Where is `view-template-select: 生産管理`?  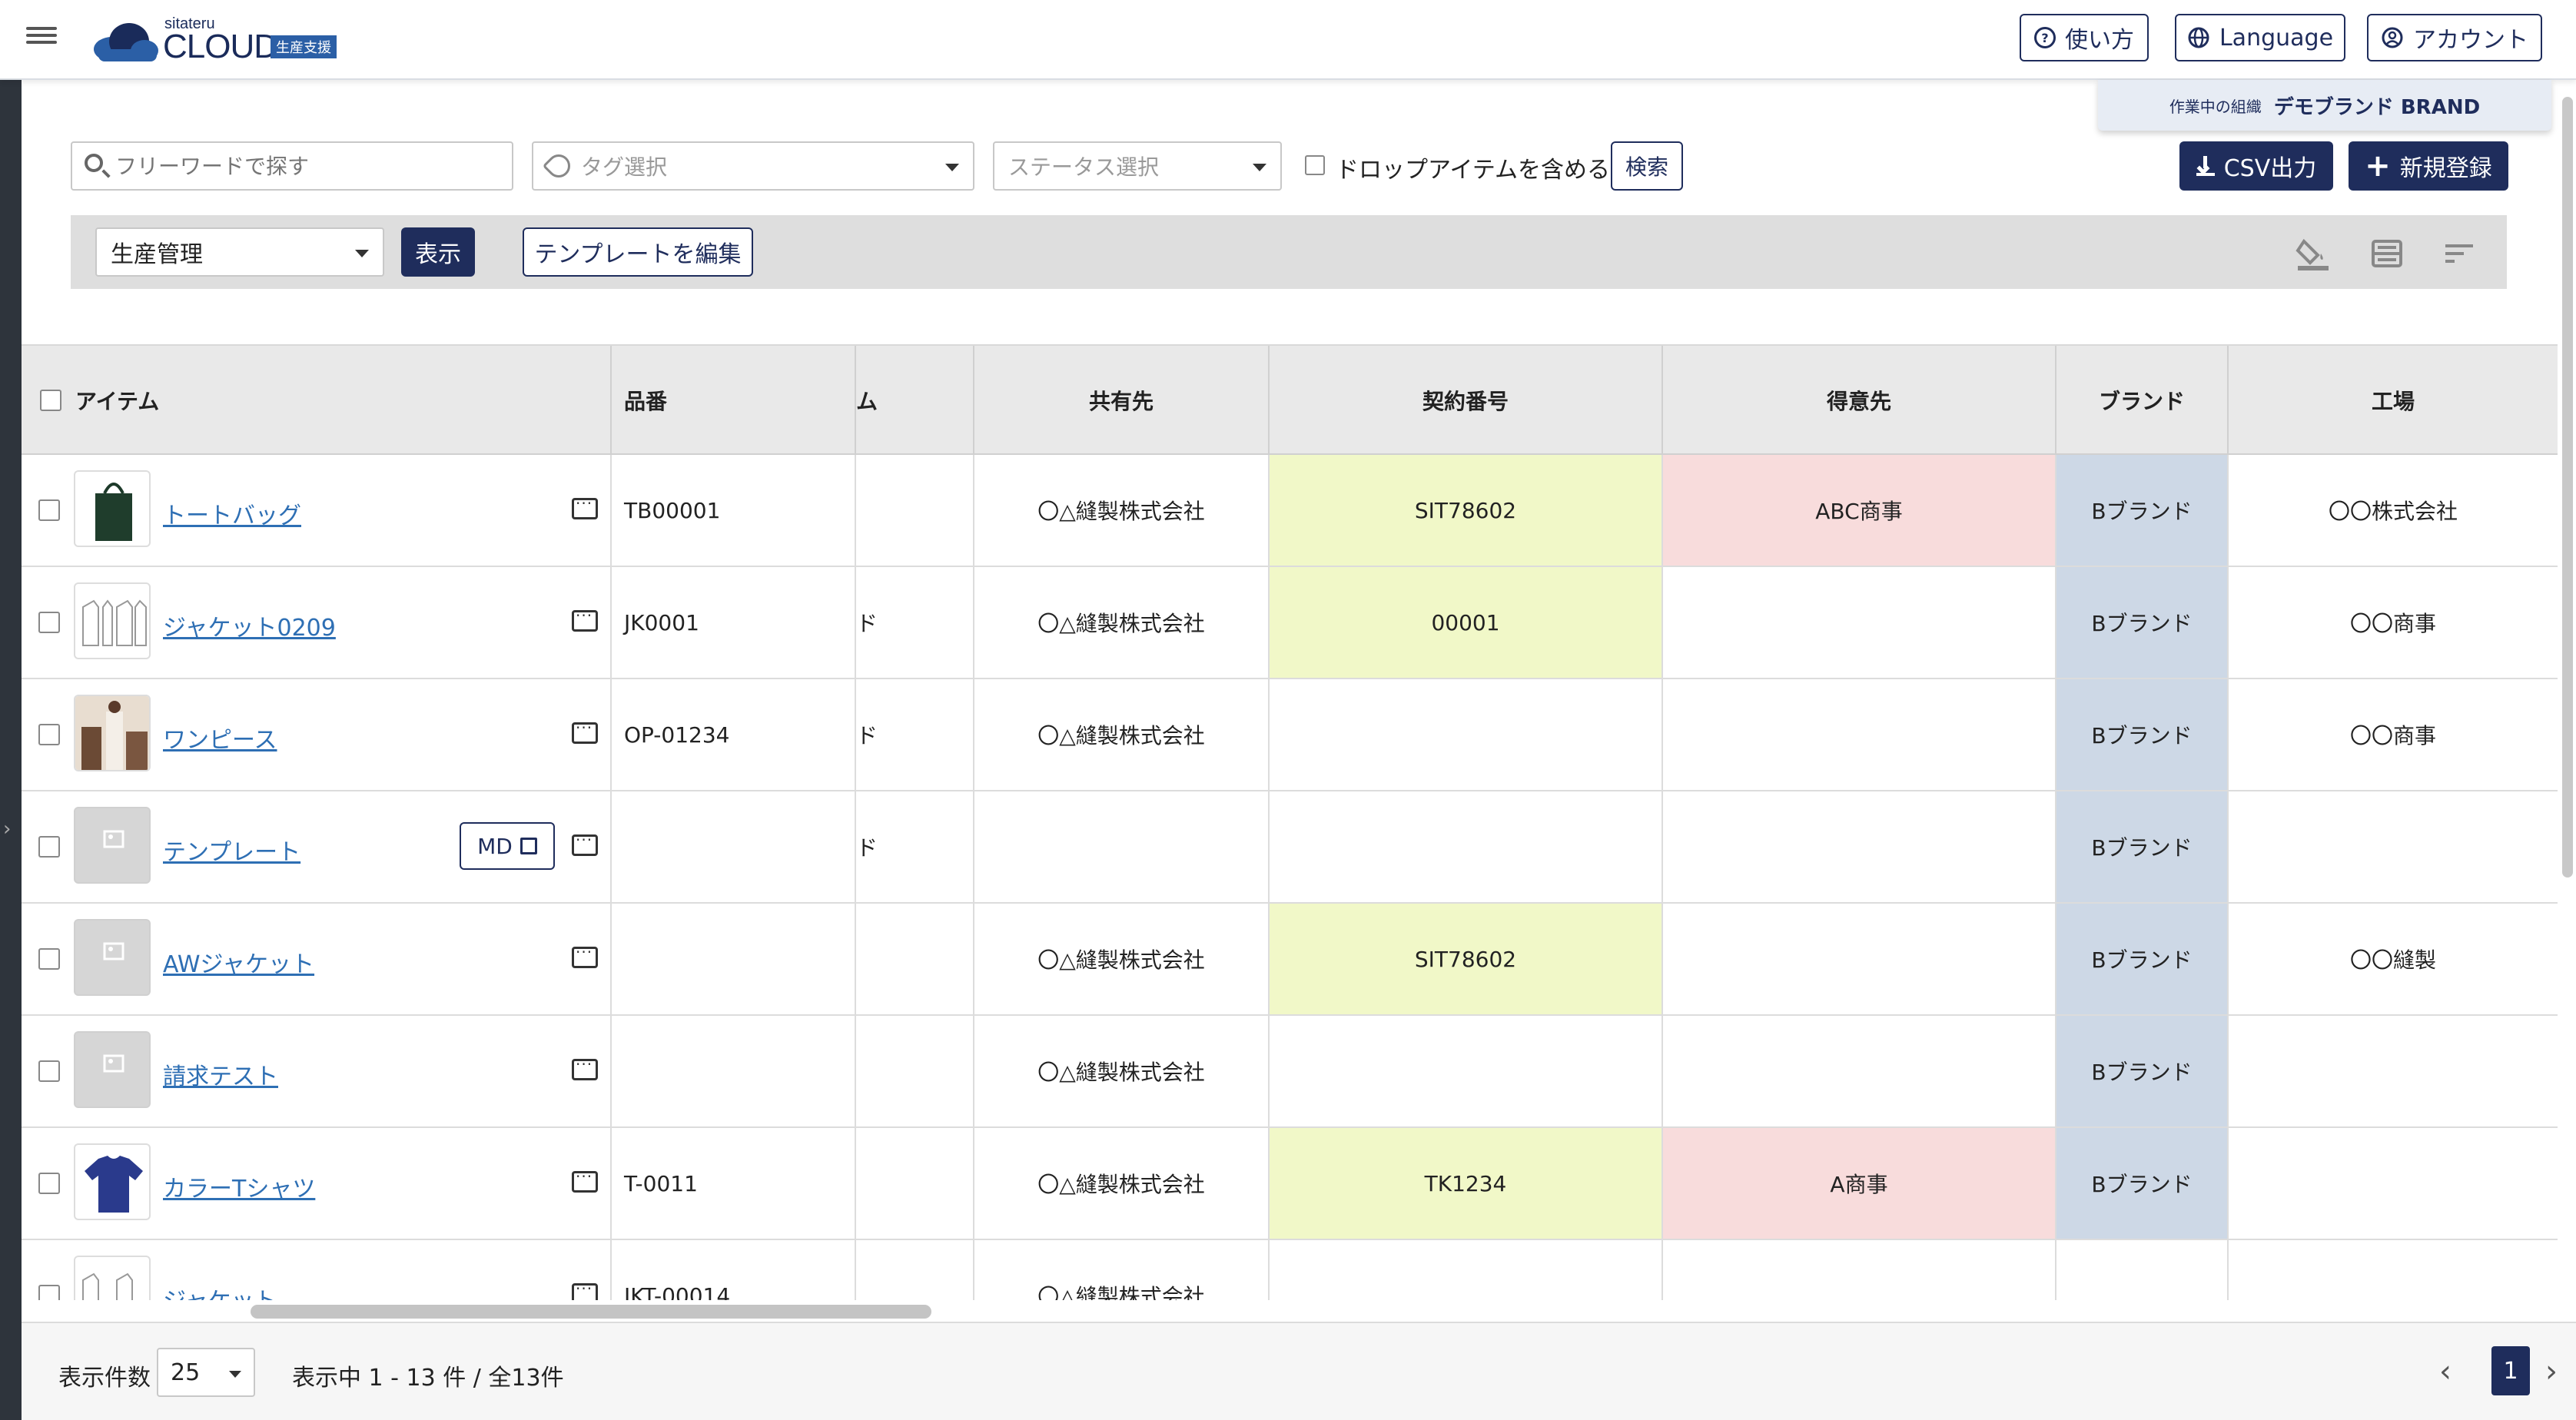 view-template-select: 生産管理 is located at coordinates (239, 252).